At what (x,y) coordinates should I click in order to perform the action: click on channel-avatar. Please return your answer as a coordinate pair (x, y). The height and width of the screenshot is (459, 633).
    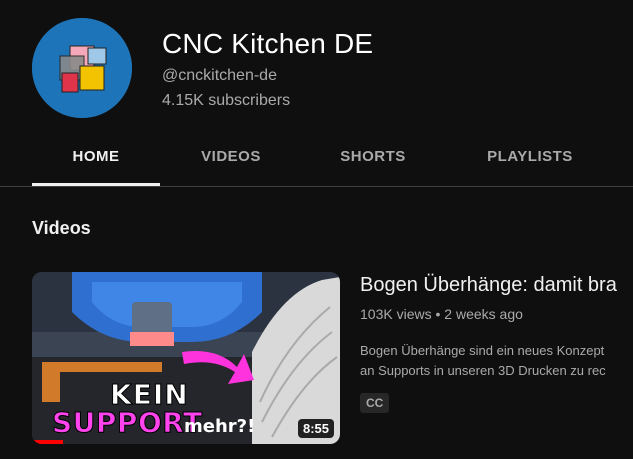
    Looking at the image, I should click on (82, 68).